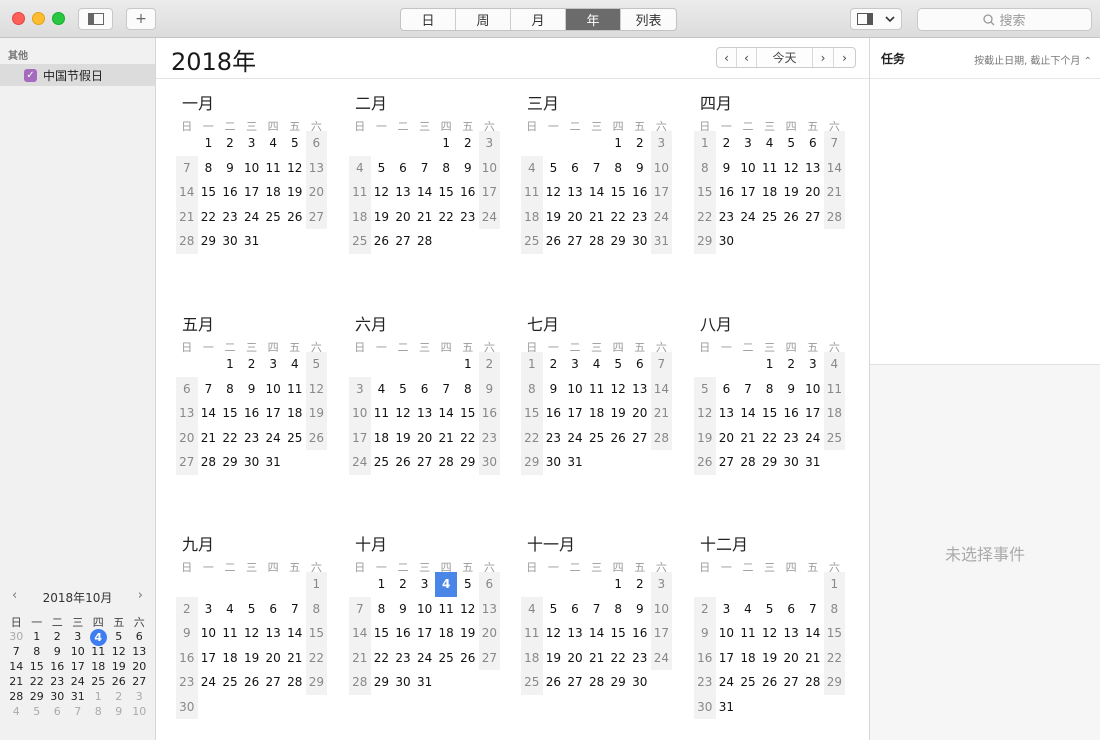  I want to click on close-window-button, so click(18, 18).